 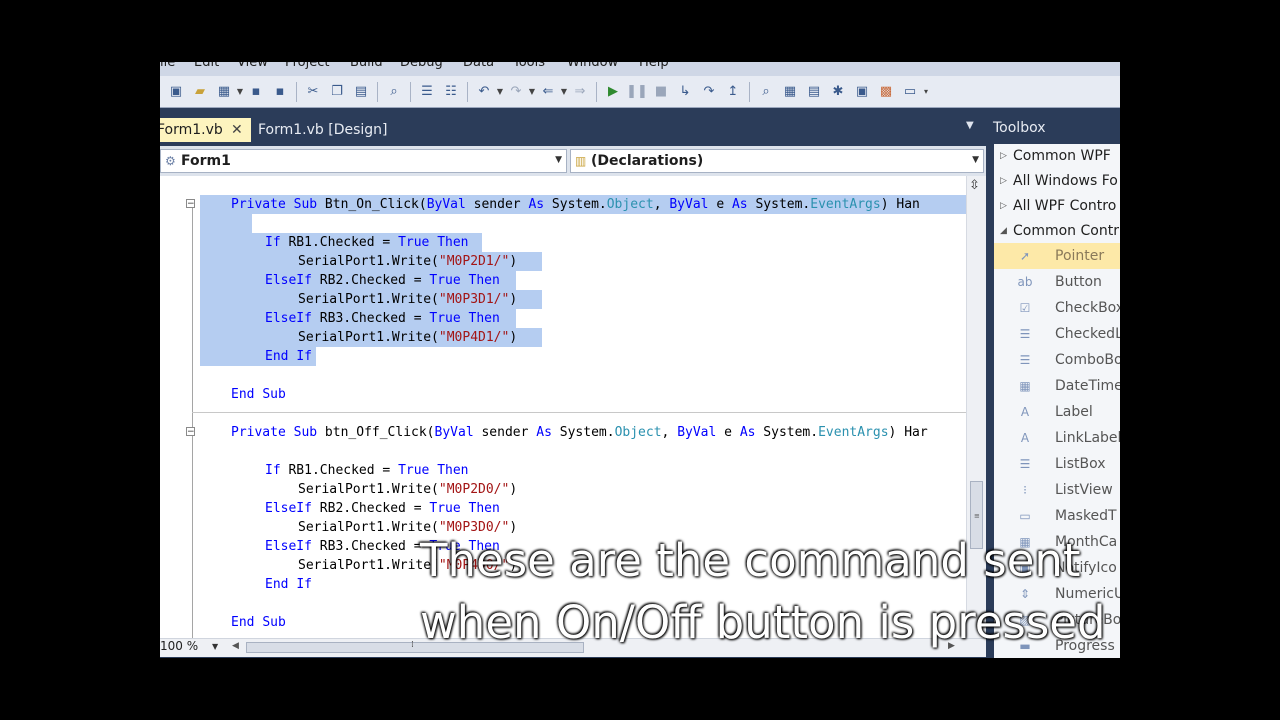 What do you see at coordinates (579, 412) in the screenshot?
I see `procedure-separator` at bounding box center [579, 412].